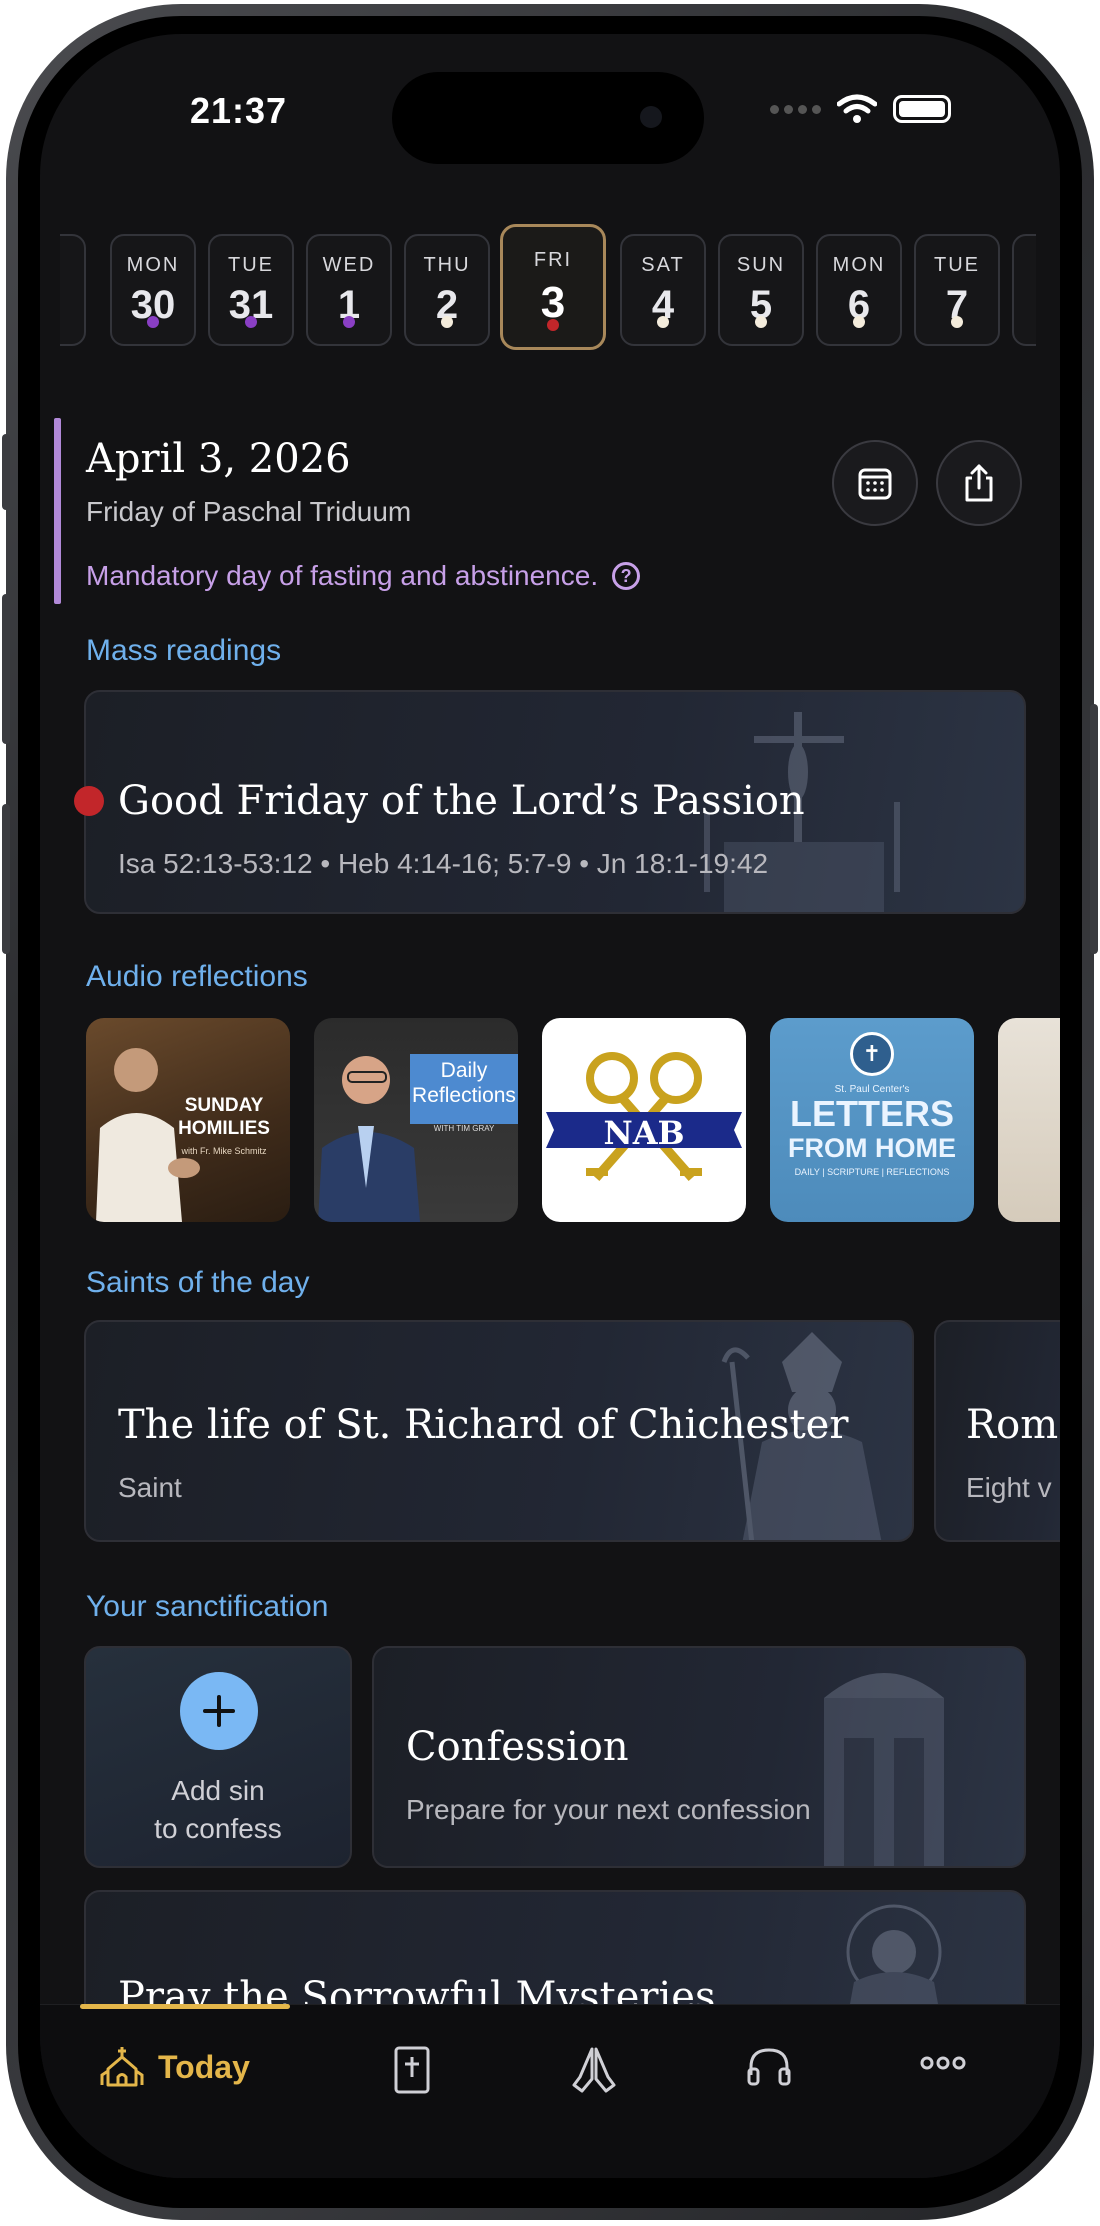  I want to click on nab-label: NAB, so click(644, 1133).